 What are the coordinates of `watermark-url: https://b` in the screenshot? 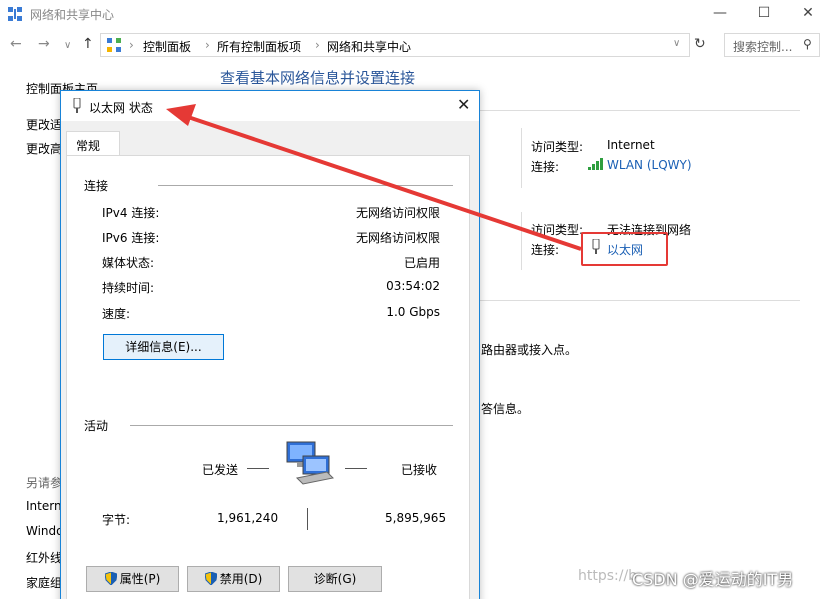 It's located at (608, 576).